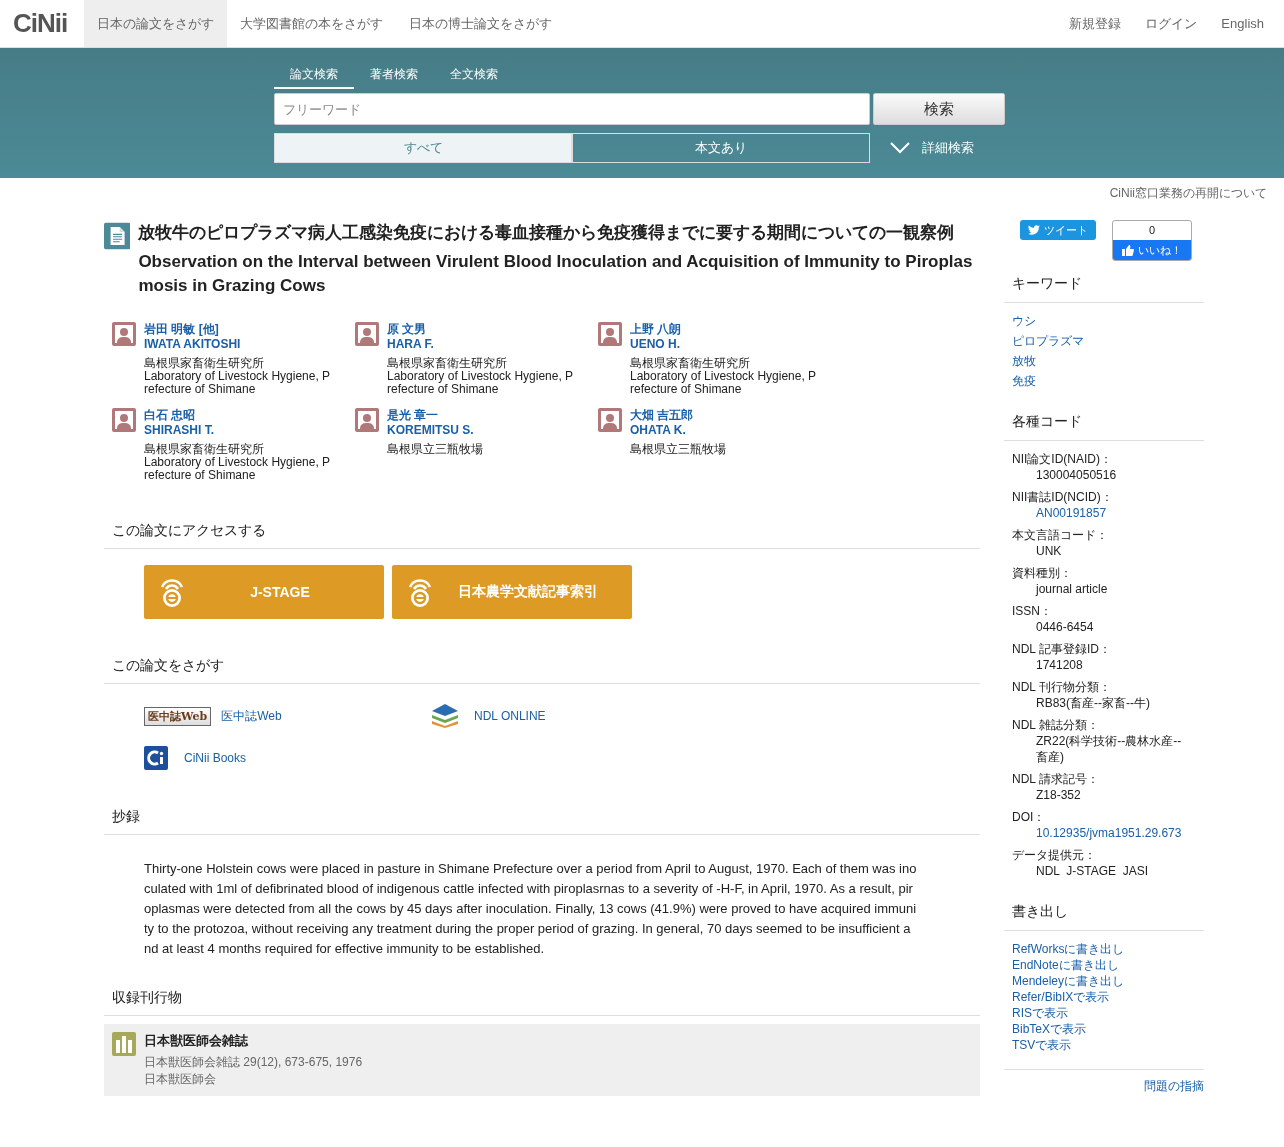 This screenshot has height=1147, width=1284. What do you see at coordinates (1032, 611) in the screenshot?
I see `code-label: ISSN：` at bounding box center [1032, 611].